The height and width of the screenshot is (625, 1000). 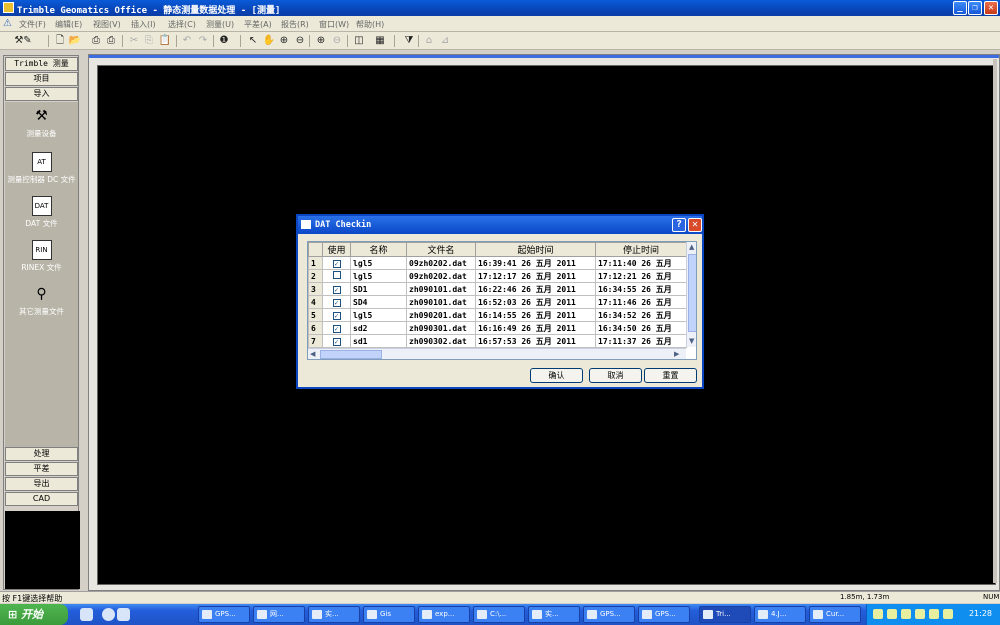 I want to click on reset-button: 重置, so click(x=670, y=375).